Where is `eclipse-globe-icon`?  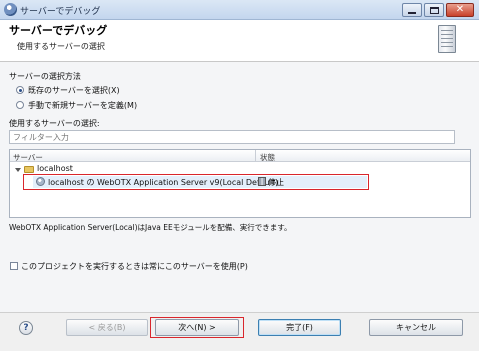 eclipse-globe-icon is located at coordinates (10, 9).